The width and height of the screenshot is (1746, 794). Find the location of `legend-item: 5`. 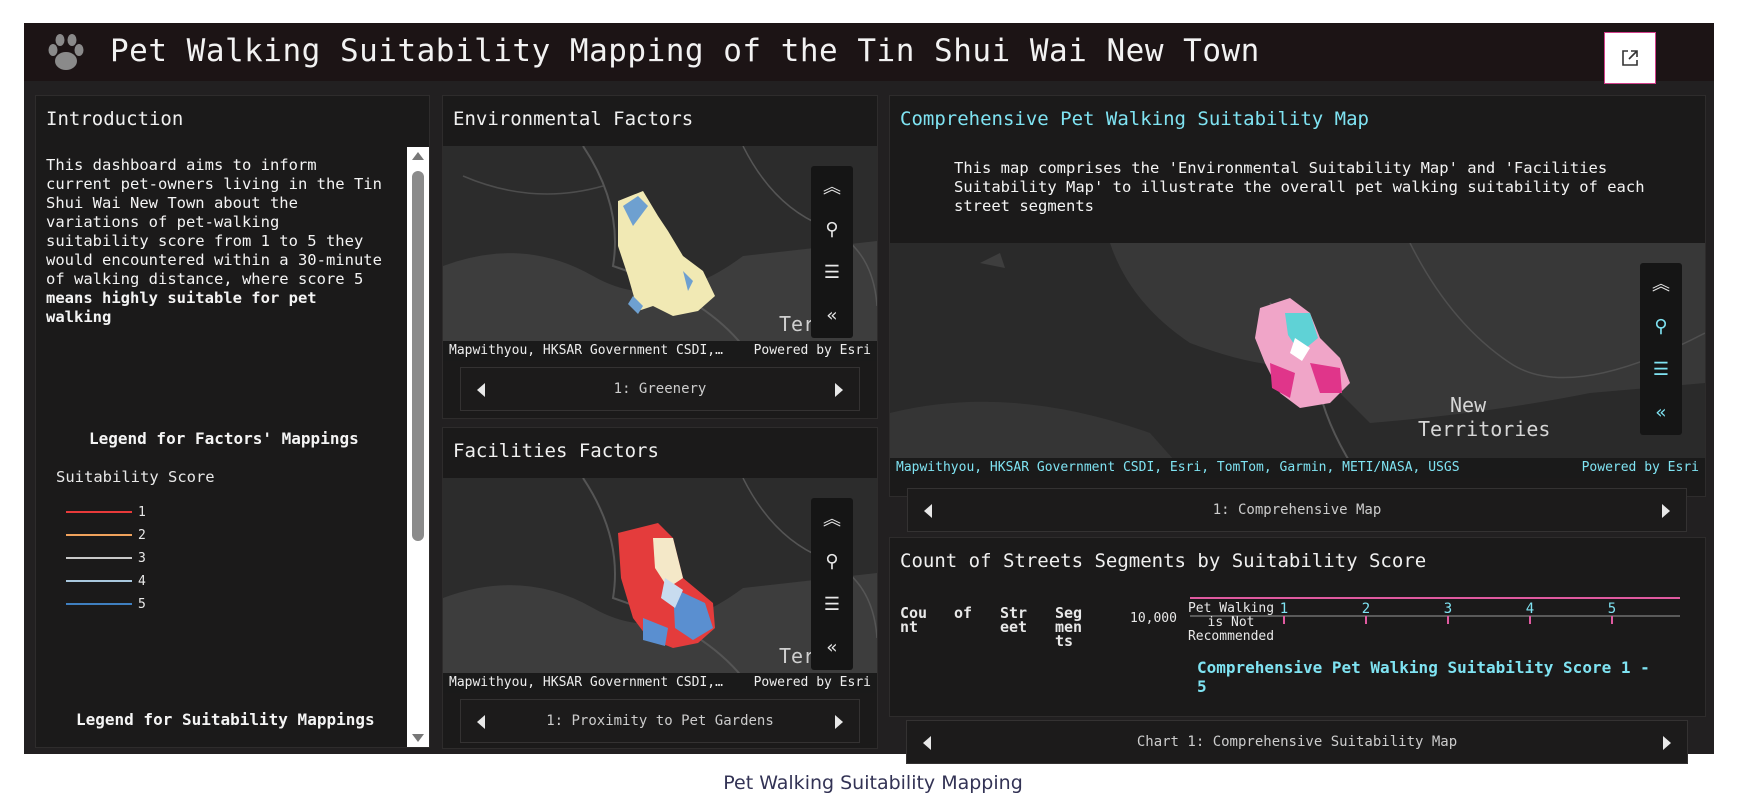

legend-item: 5 is located at coordinates (106, 604).